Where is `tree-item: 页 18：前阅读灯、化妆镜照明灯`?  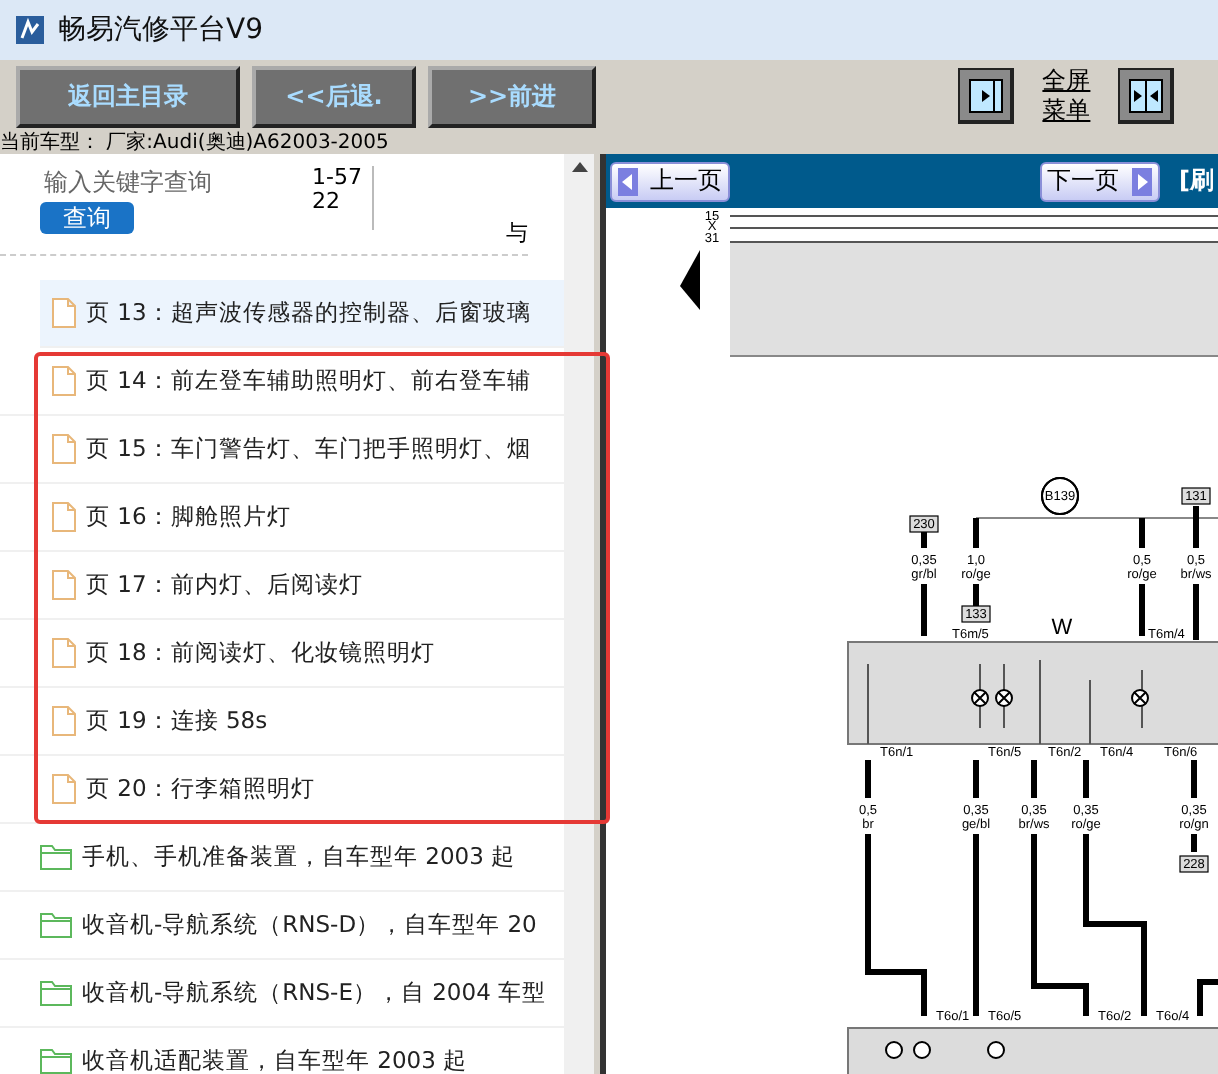 tree-item: 页 18：前阅读灯、化妆镜照明灯 is located at coordinates (282, 654).